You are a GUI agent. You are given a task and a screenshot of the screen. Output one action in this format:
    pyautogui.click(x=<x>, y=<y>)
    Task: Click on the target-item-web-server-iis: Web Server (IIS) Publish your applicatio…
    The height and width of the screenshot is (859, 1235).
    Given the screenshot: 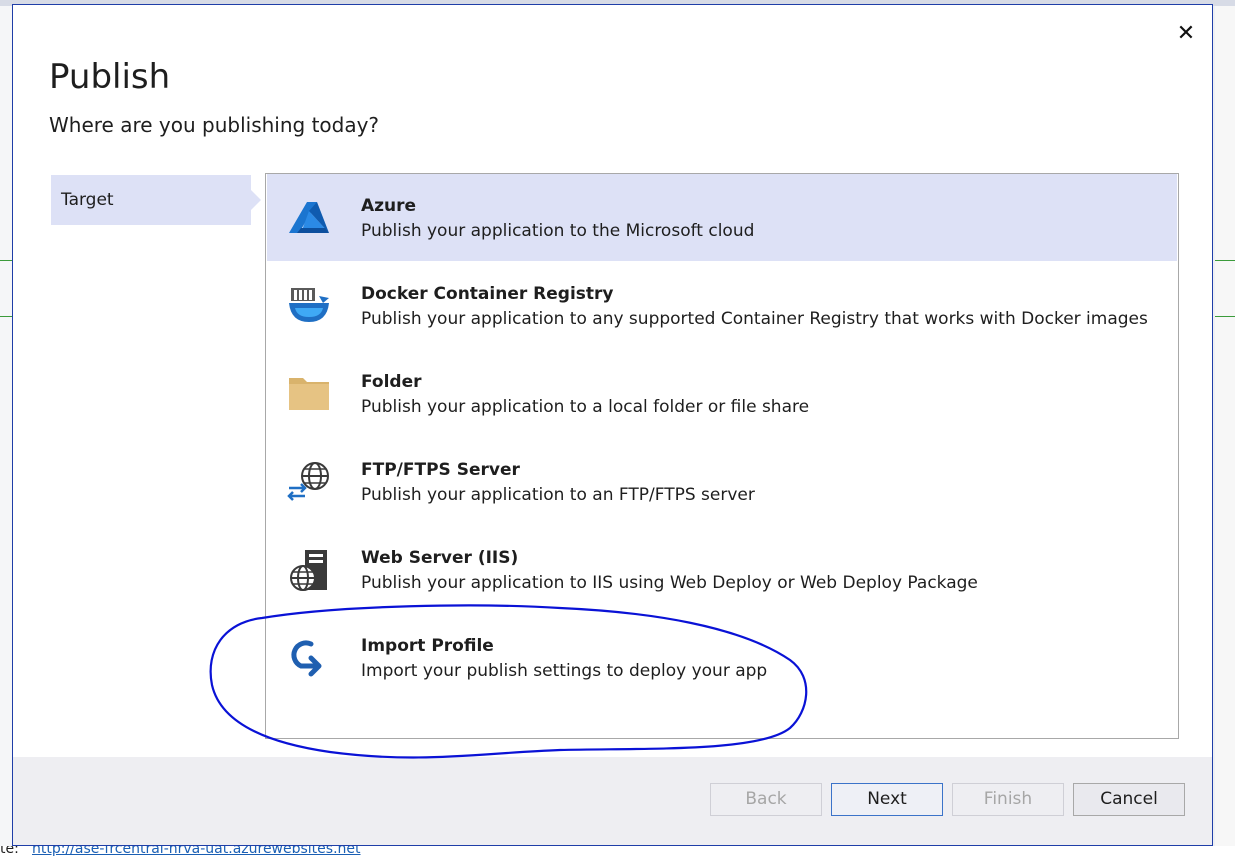 What is the action you would take?
    pyautogui.click(x=722, y=569)
    